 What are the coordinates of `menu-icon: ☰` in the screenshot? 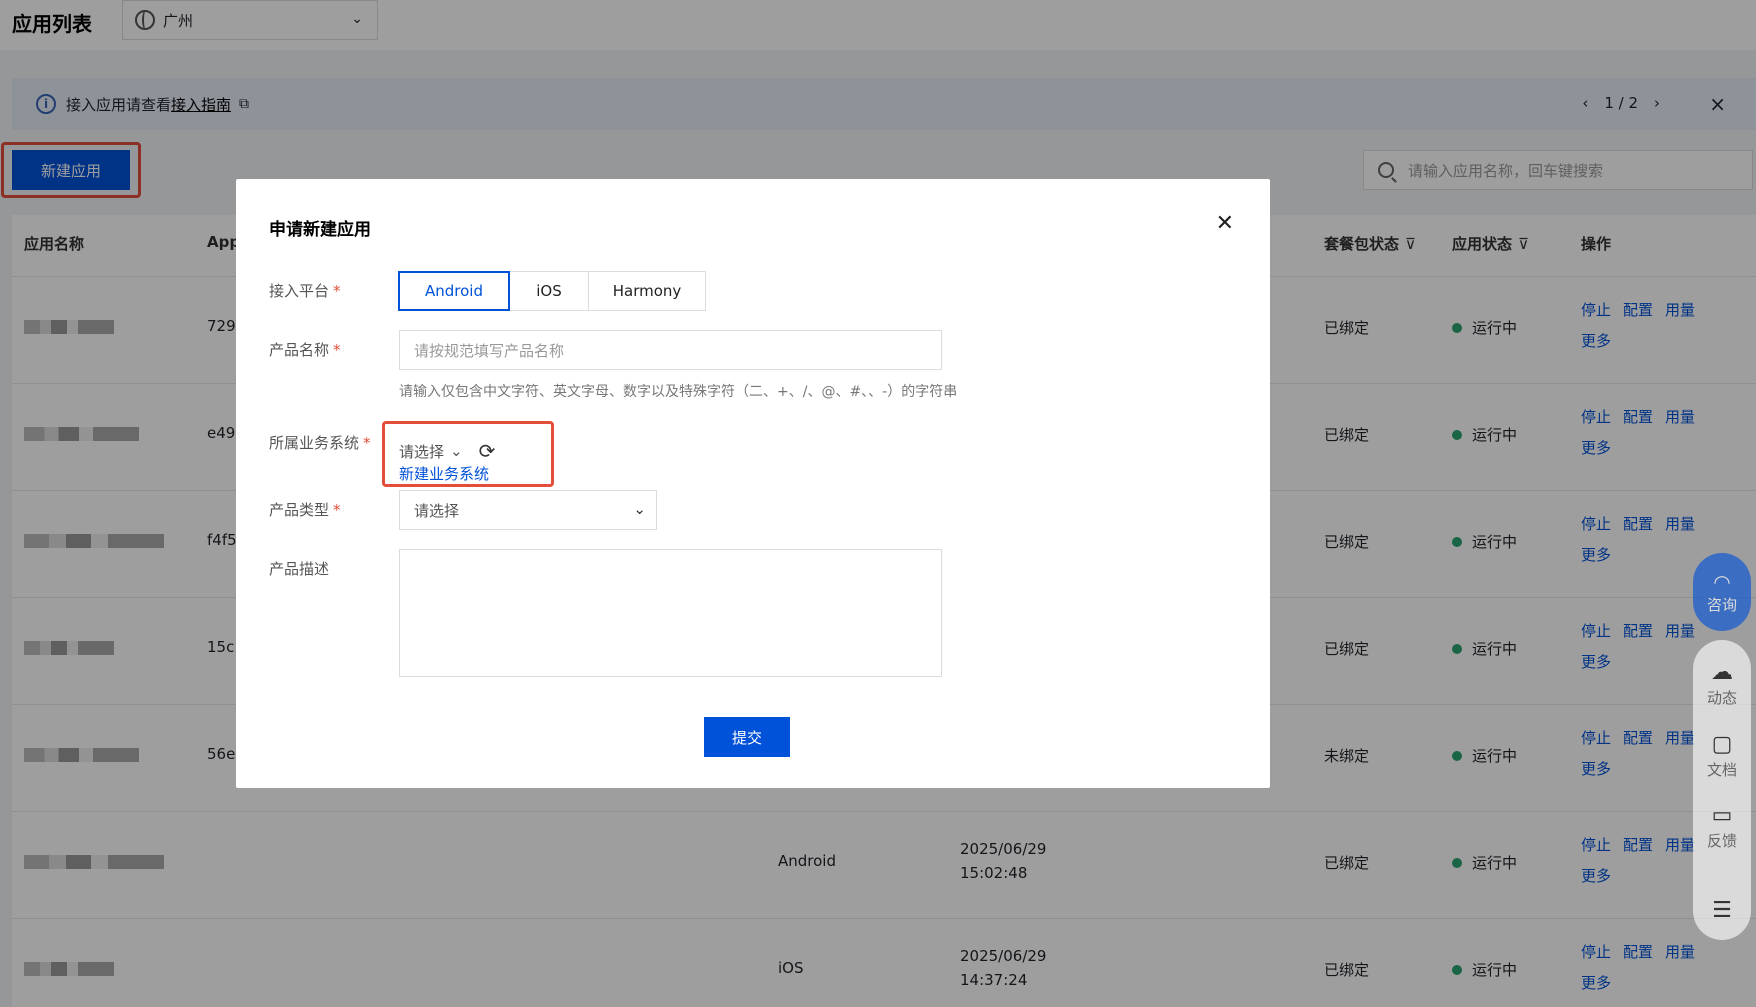 It's located at (1722, 910).